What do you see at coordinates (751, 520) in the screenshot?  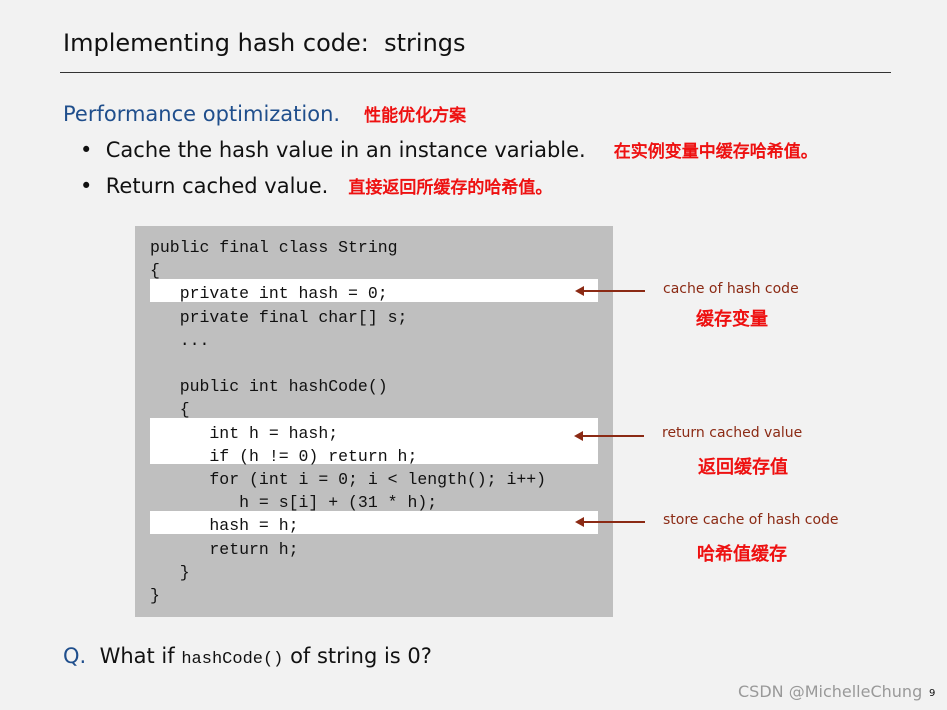 I see `annotation-3: store cache of hash code` at bounding box center [751, 520].